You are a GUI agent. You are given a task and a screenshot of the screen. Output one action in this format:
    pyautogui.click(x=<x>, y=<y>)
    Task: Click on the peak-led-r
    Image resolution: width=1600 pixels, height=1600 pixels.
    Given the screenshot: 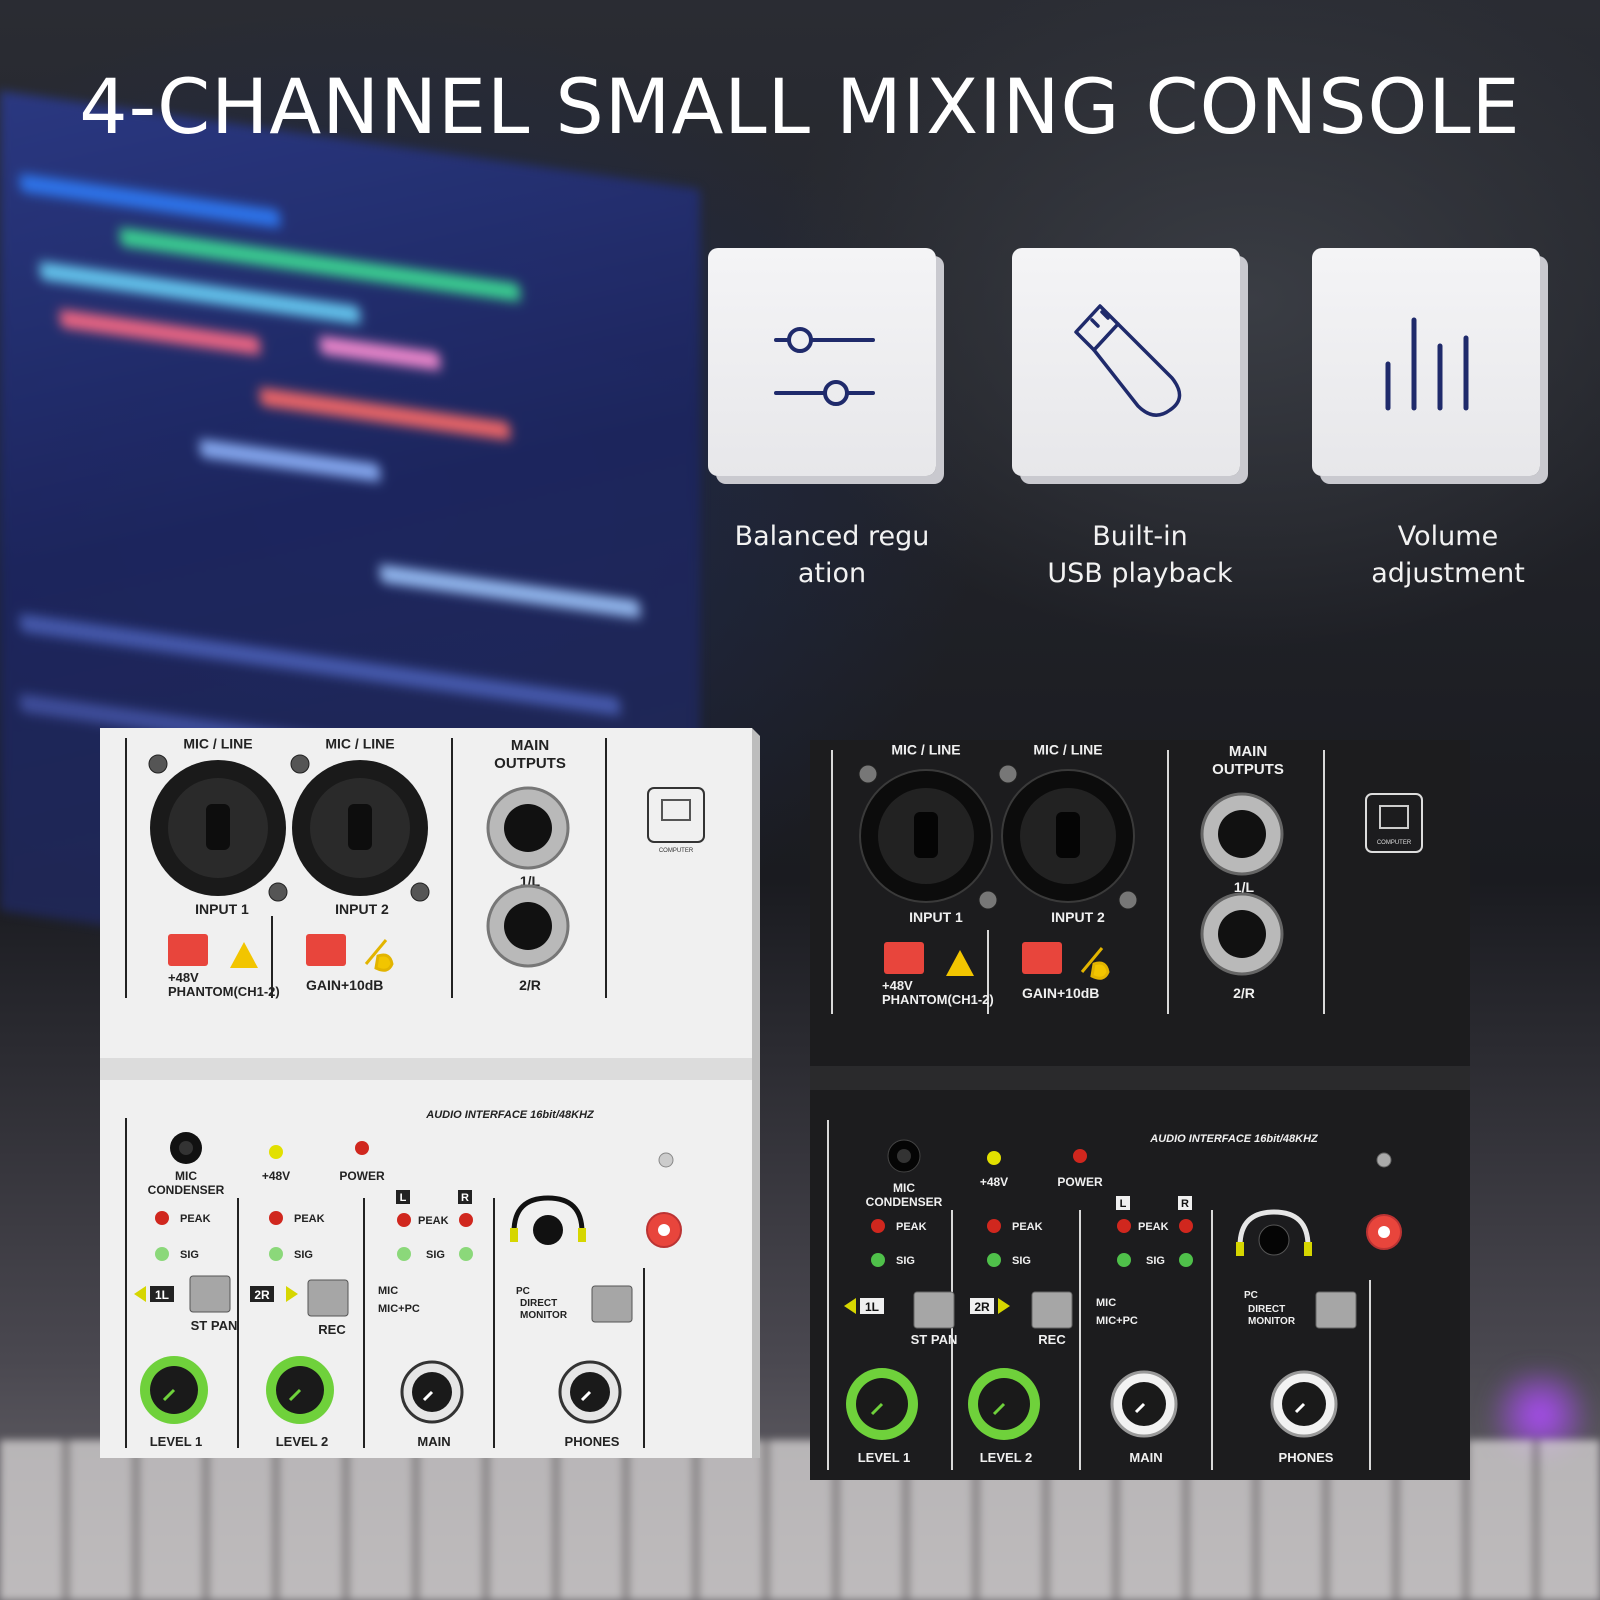 What is the action you would take?
    pyautogui.click(x=1186, y=1226)
    